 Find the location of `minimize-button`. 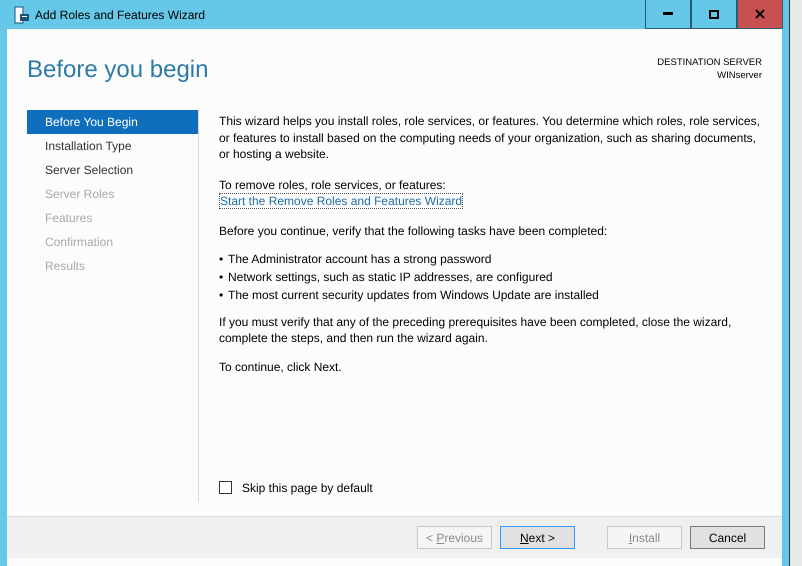

minimize-button is located at coordinates (668, 14).